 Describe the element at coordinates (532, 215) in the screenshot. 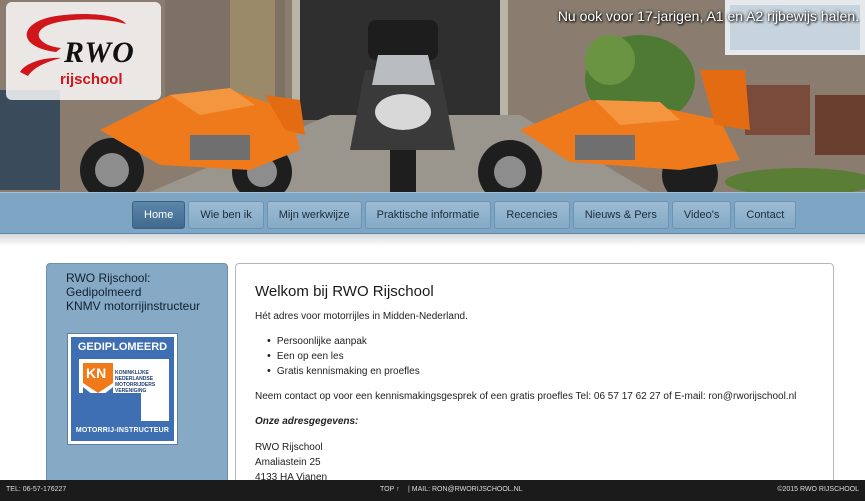

I see `nav-recencies: Recencies` at that location.